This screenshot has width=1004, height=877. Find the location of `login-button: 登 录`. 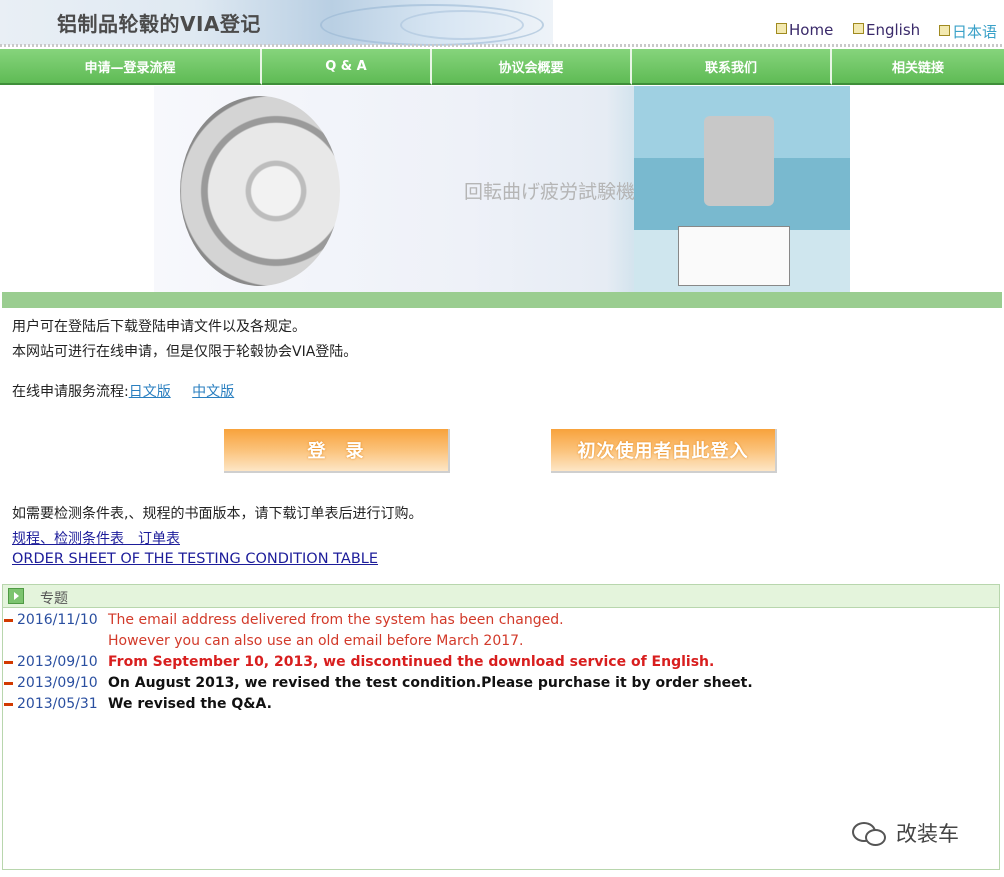

login-button: 登 录 is located at coordinates (337, 451).